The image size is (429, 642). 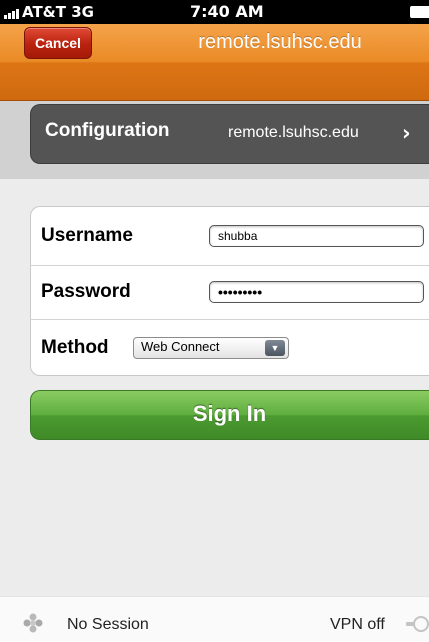 What do you see at coordinates (75, 347) in the screenshot?
I see `method-label: Method` at bounding box center [75, 347].